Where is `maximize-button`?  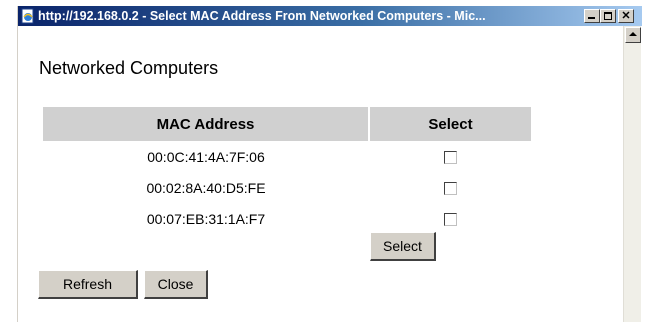 maximize-button is located at coordinates (608, 16).